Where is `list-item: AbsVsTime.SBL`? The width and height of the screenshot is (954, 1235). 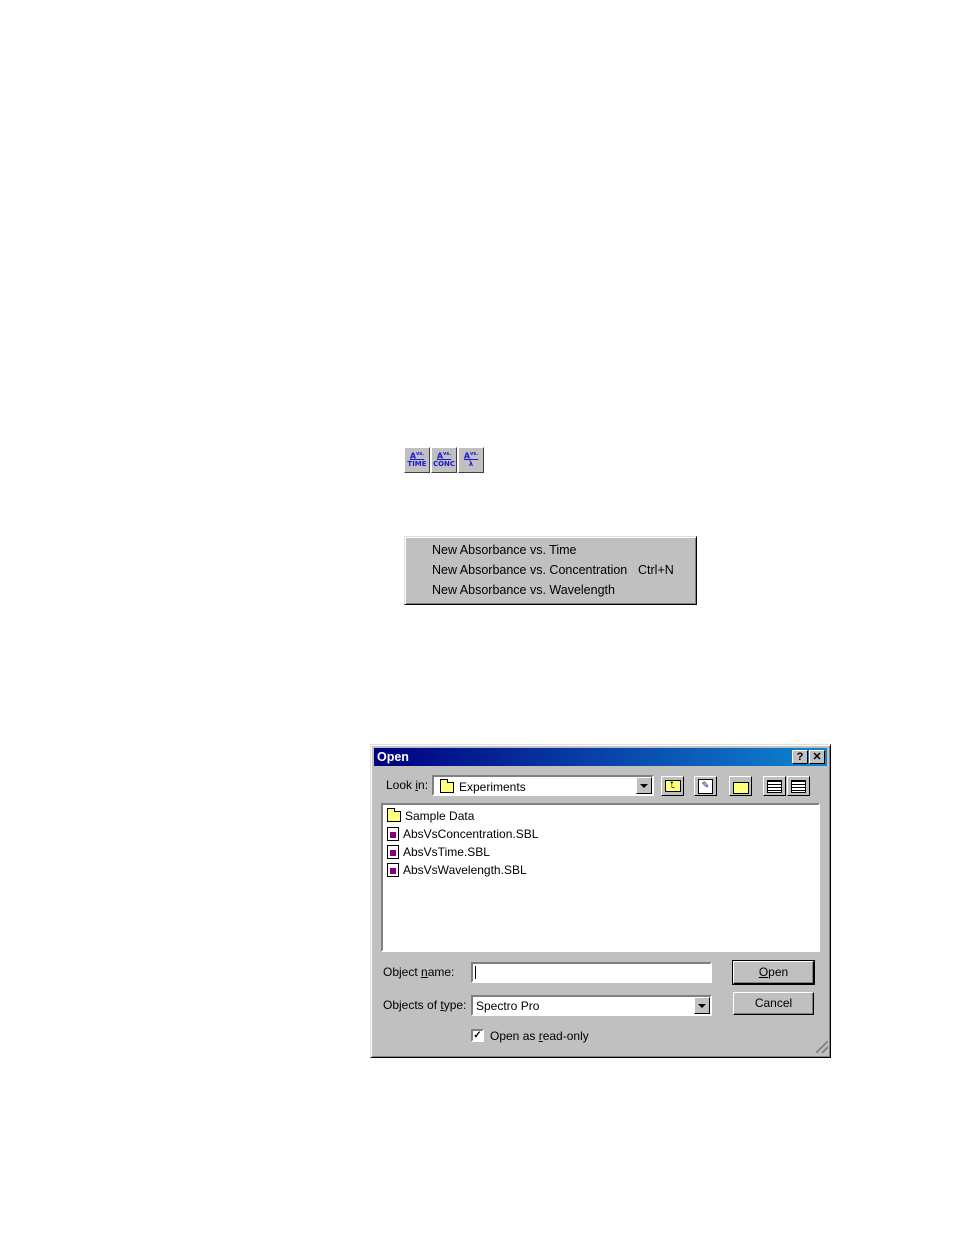
list-item: AbsVsTime.SBL is located at coordinates (438, 852).